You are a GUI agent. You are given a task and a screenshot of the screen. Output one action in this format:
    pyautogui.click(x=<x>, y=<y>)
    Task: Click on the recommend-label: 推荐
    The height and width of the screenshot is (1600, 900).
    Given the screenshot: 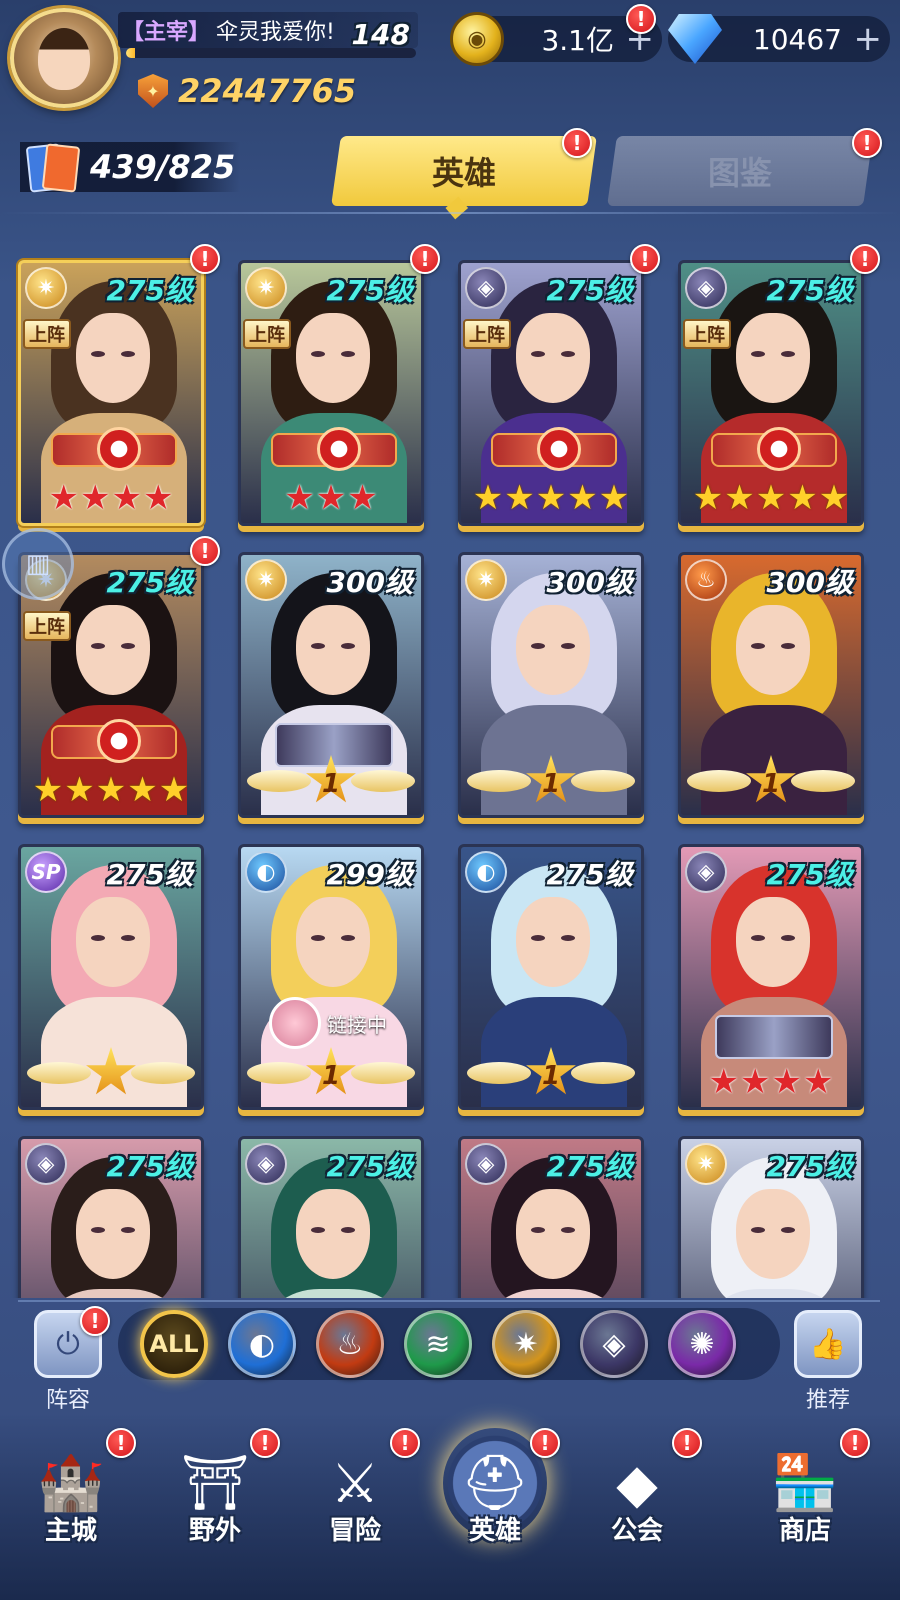 What is the action you would take?
    pyautogui.click(x=827, y=1400)
    